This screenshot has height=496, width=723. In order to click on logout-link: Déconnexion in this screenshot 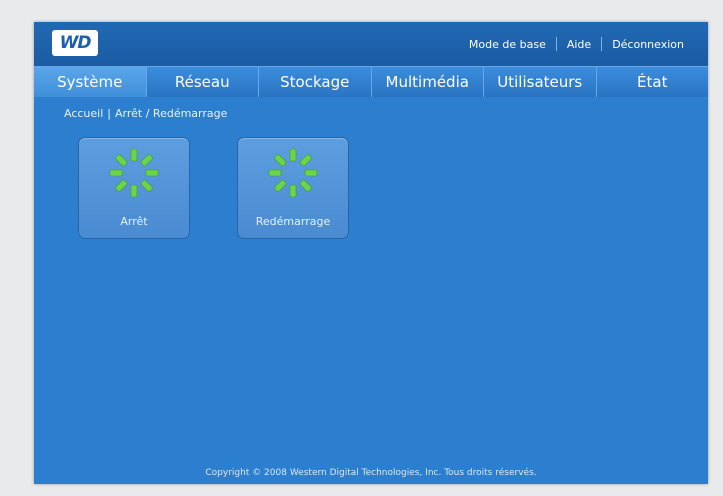, I will do `click(648, 44)`.